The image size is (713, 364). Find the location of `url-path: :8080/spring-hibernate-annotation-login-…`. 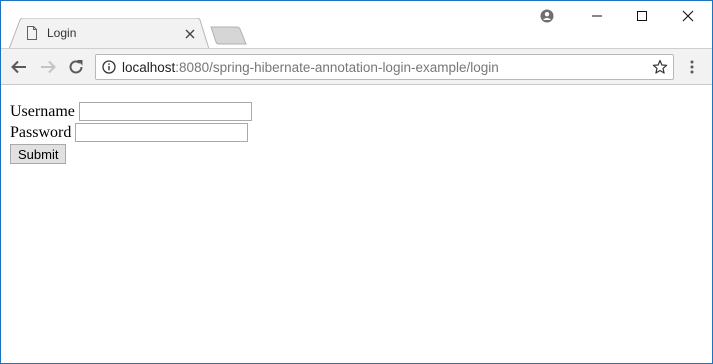

url-path: :8080/spring-hibernate-annotation-login-… is located at coordinates (337, 67).